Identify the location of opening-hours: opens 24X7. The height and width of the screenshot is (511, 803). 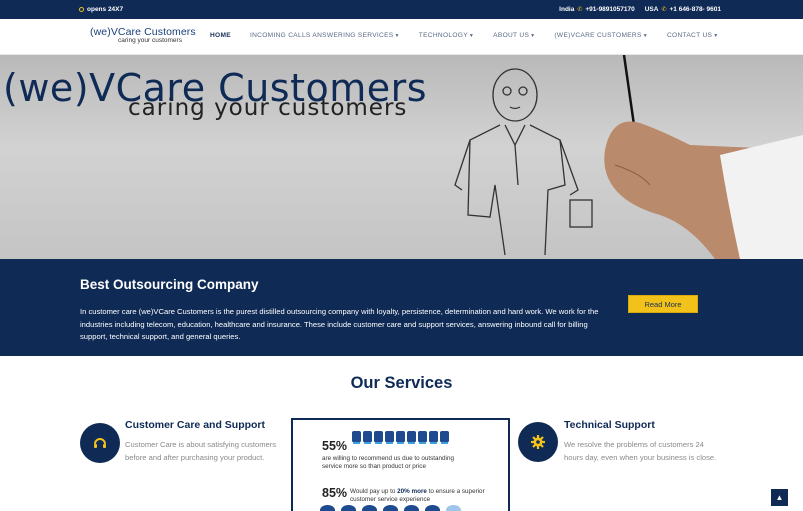
(101, 9).